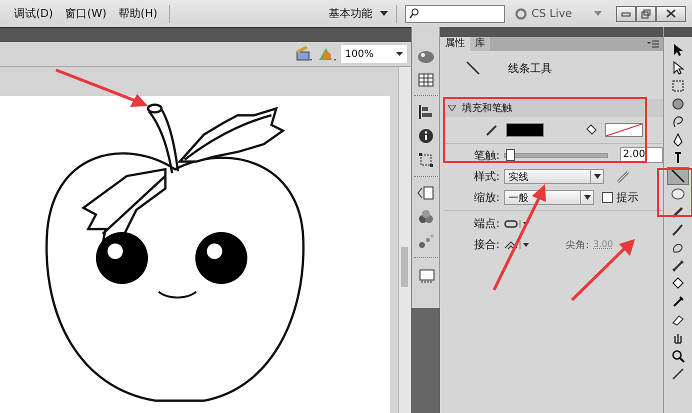 Image resolution: width=692 pixels, height=413 pixels. What do you see at coordinates (426, 112) in the screenshot?
I see `align-icon` at bounding box center [426, 112].